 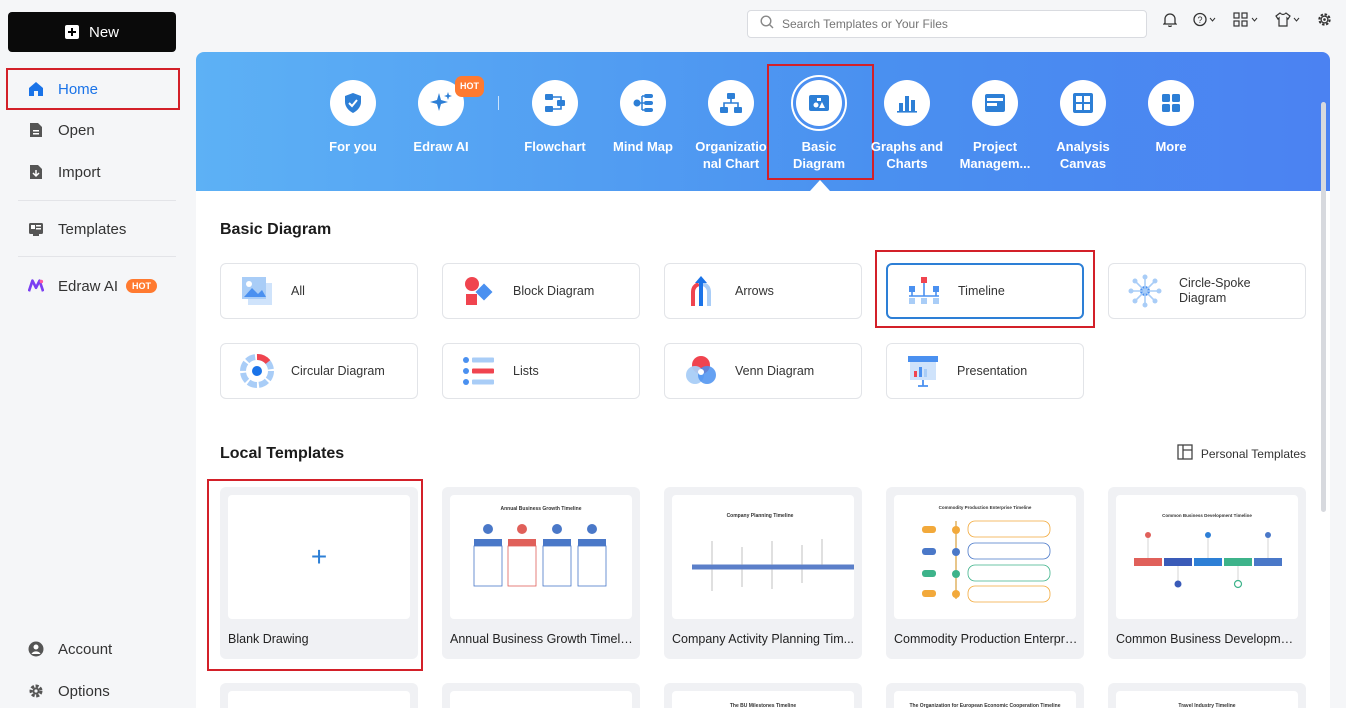 What do you see at coordinates (1324, 19) in the screenshot?
I see `settings-icon` at bounding box center [1324, 19].